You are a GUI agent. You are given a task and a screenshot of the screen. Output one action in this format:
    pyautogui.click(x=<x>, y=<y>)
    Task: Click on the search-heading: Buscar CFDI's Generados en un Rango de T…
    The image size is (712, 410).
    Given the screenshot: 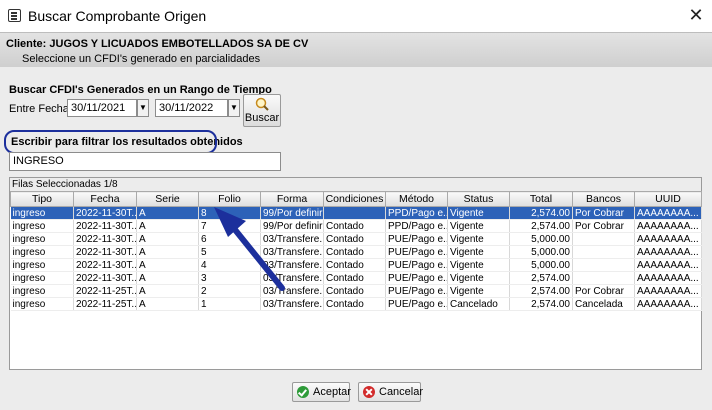 What is the action you would take?
    pyautogui.click(x=140, y=90)
    